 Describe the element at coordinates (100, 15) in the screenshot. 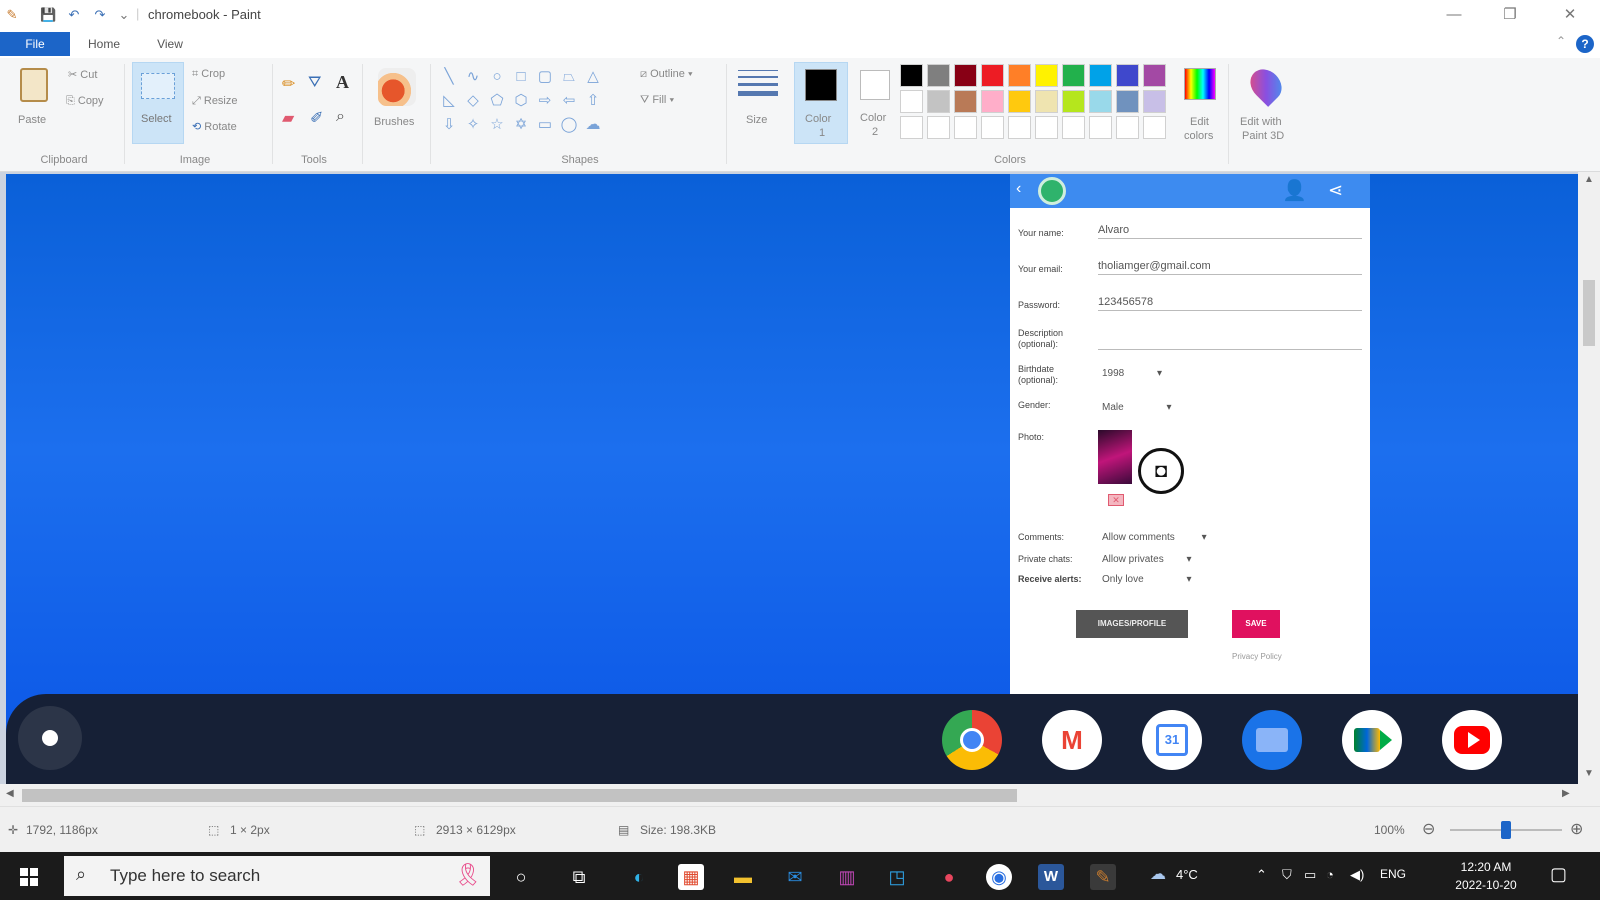

I see `redo-icon: ↷` at that location.